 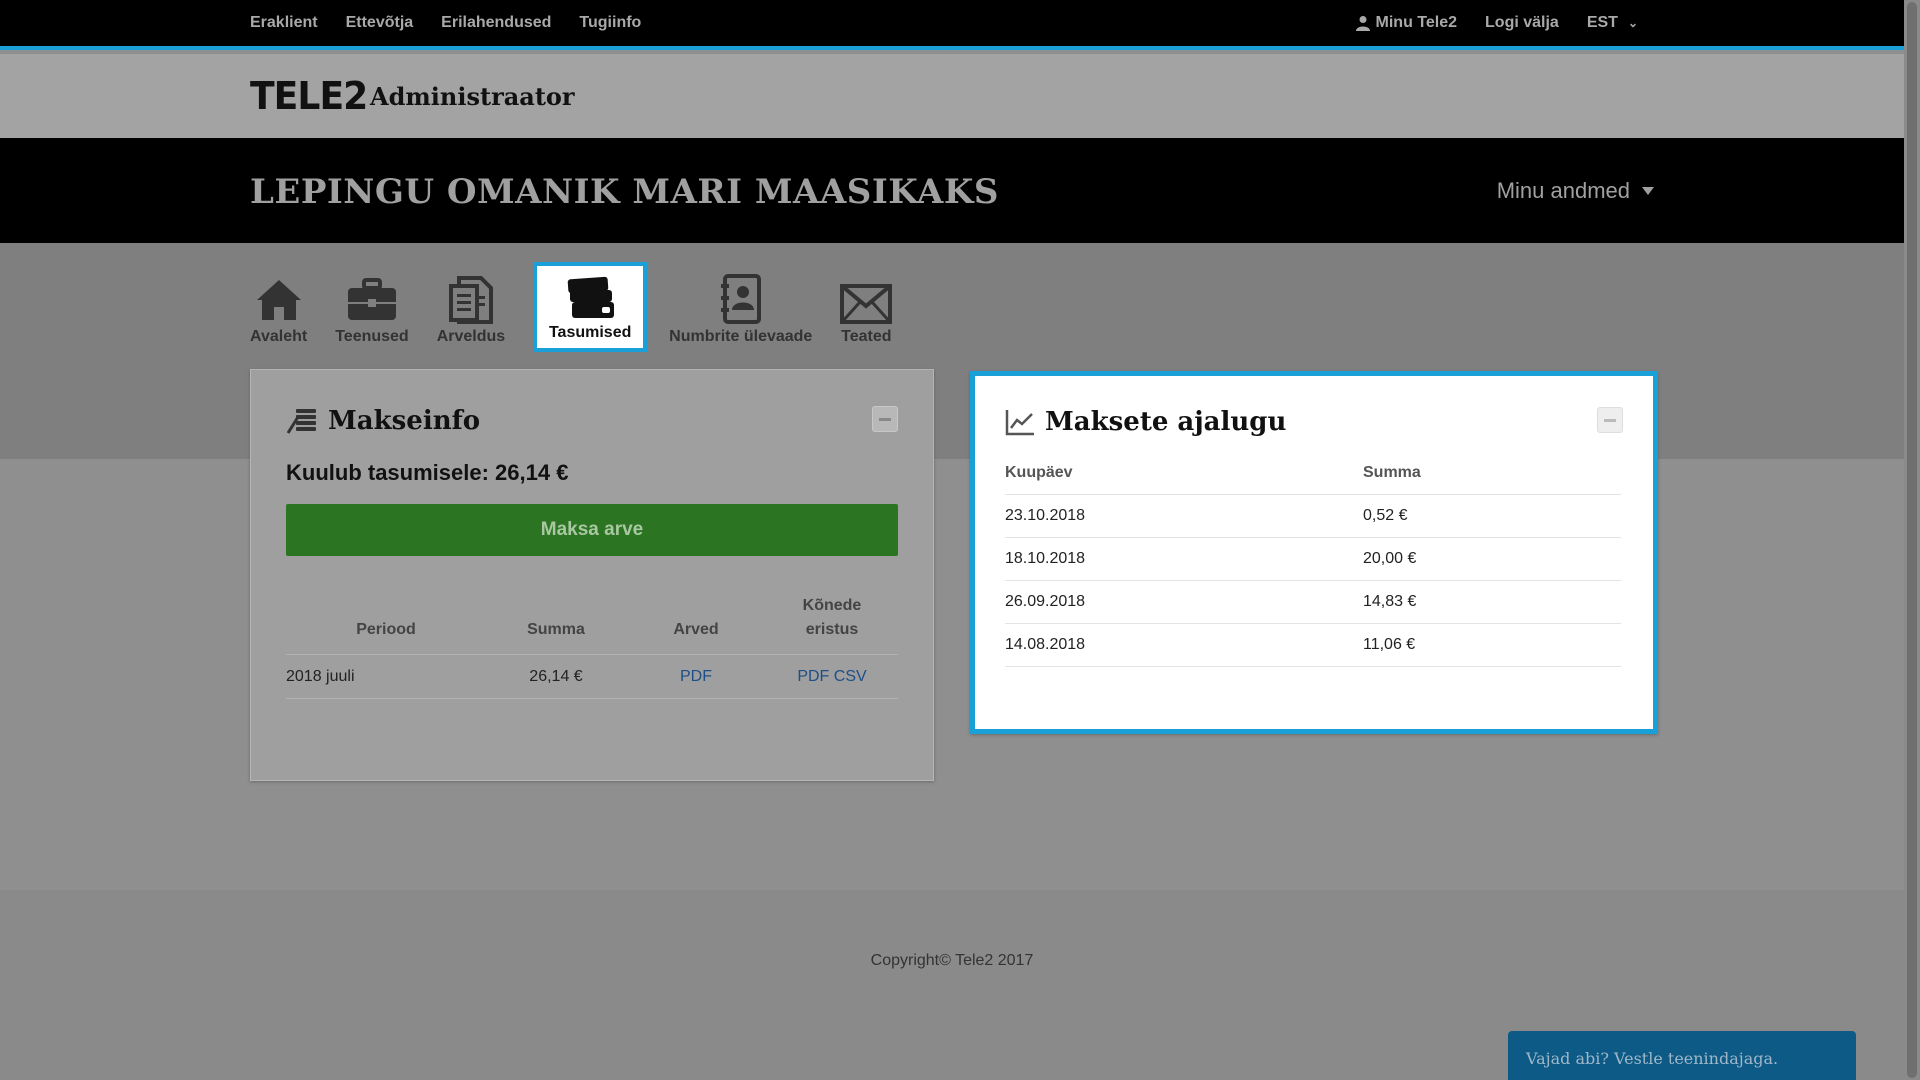 What do you see at coordinates (279, 336) in the screenshot?
I see `nav-label-avaleht: Avaleht` at bounding box center [279, 336].